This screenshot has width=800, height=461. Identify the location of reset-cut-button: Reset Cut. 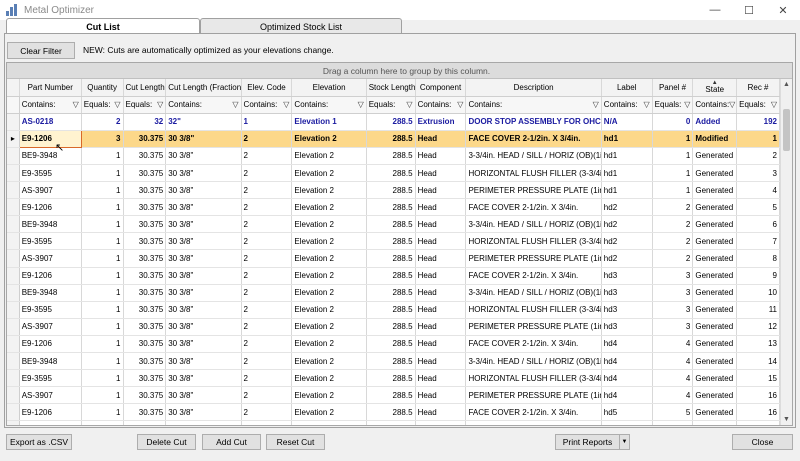
(295, 442).